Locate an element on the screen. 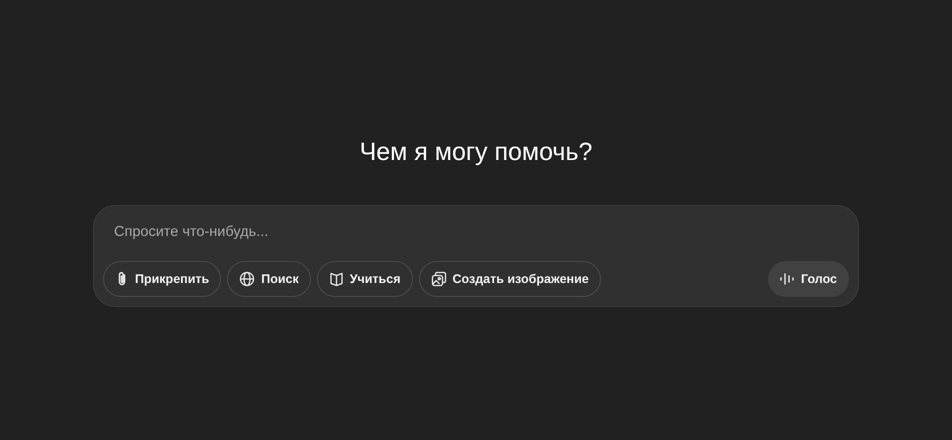  tool-button: Поиск is located at coordinates (269, 279).